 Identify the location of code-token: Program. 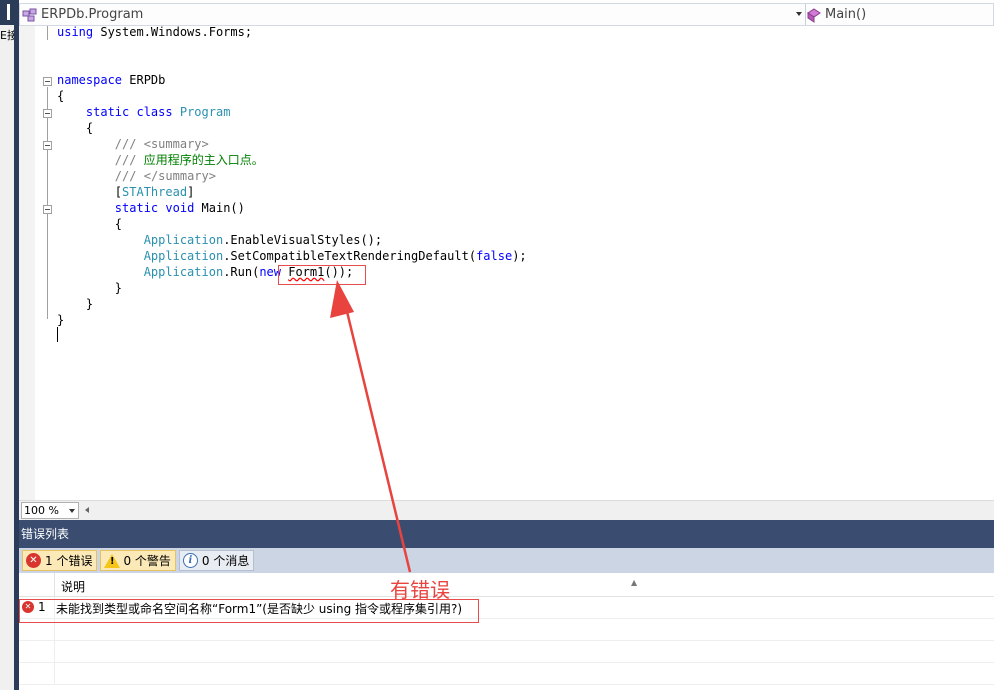
(205, 112).